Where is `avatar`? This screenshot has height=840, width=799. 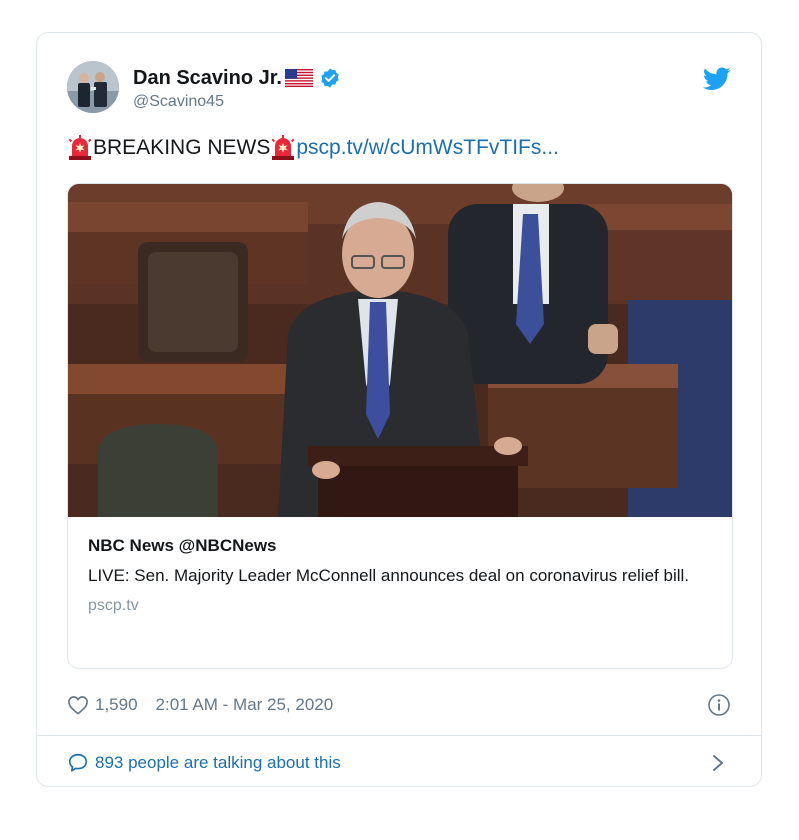 avatar is located at coordinates (93, 87).